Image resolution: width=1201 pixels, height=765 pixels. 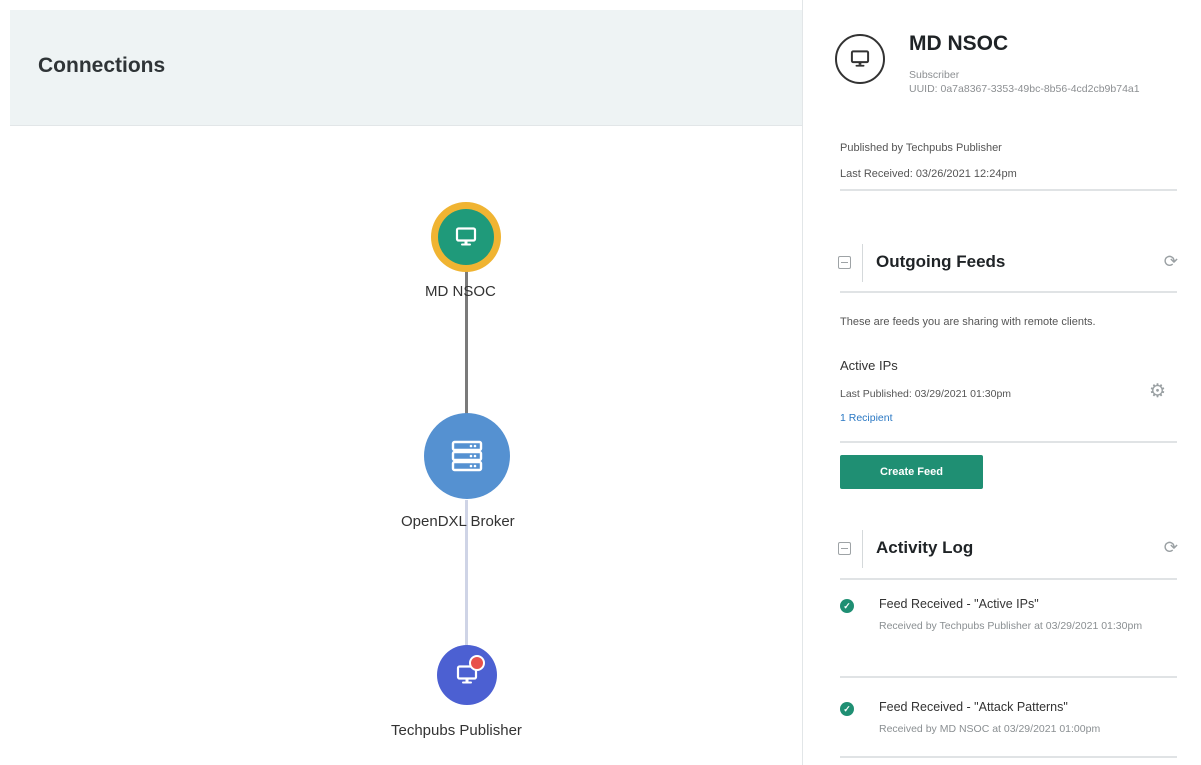 What do you see at coordinates (973, 707) in the screenshot?
I see `log-item-title: Feed Received - "Attack Patterns"` at bounding box center [973, 707].